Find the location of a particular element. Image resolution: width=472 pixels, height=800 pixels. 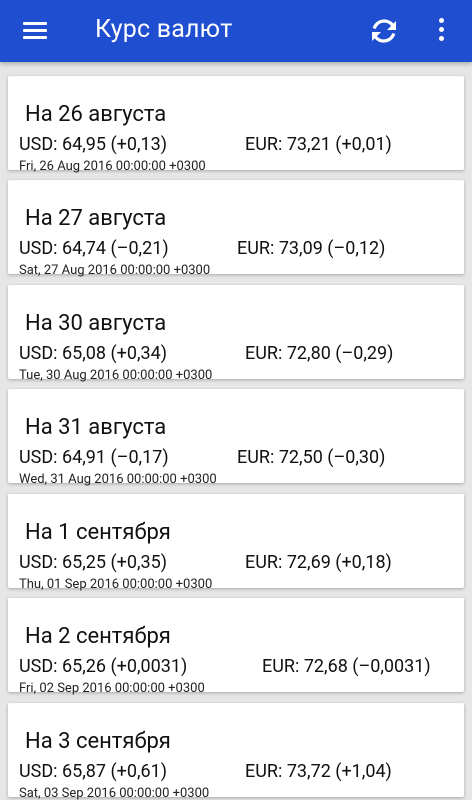

refresh-icon-graphic is located at coordinates (384, 31).